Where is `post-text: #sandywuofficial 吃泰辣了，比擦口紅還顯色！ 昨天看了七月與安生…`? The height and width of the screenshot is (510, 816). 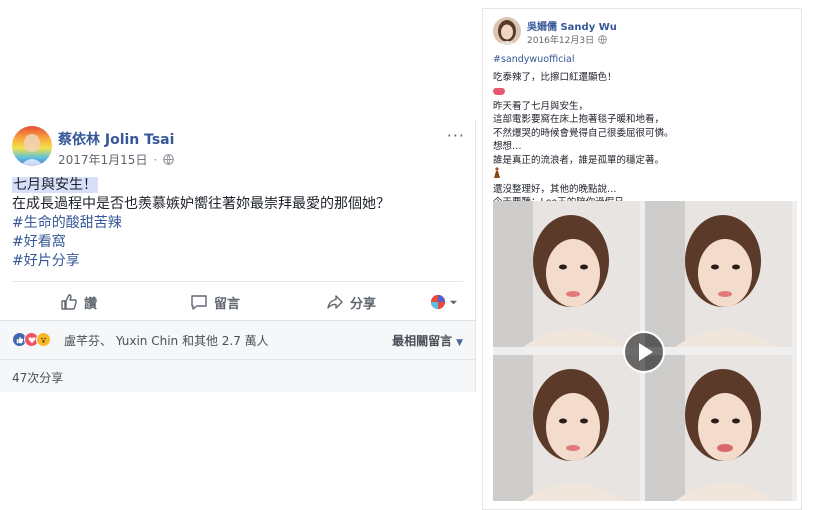 post-text: #sandywuofficial 吃泰辣了，比擦口紅還顯色！ 昨天看了七月與安生… is located at coordinates (643, 131).